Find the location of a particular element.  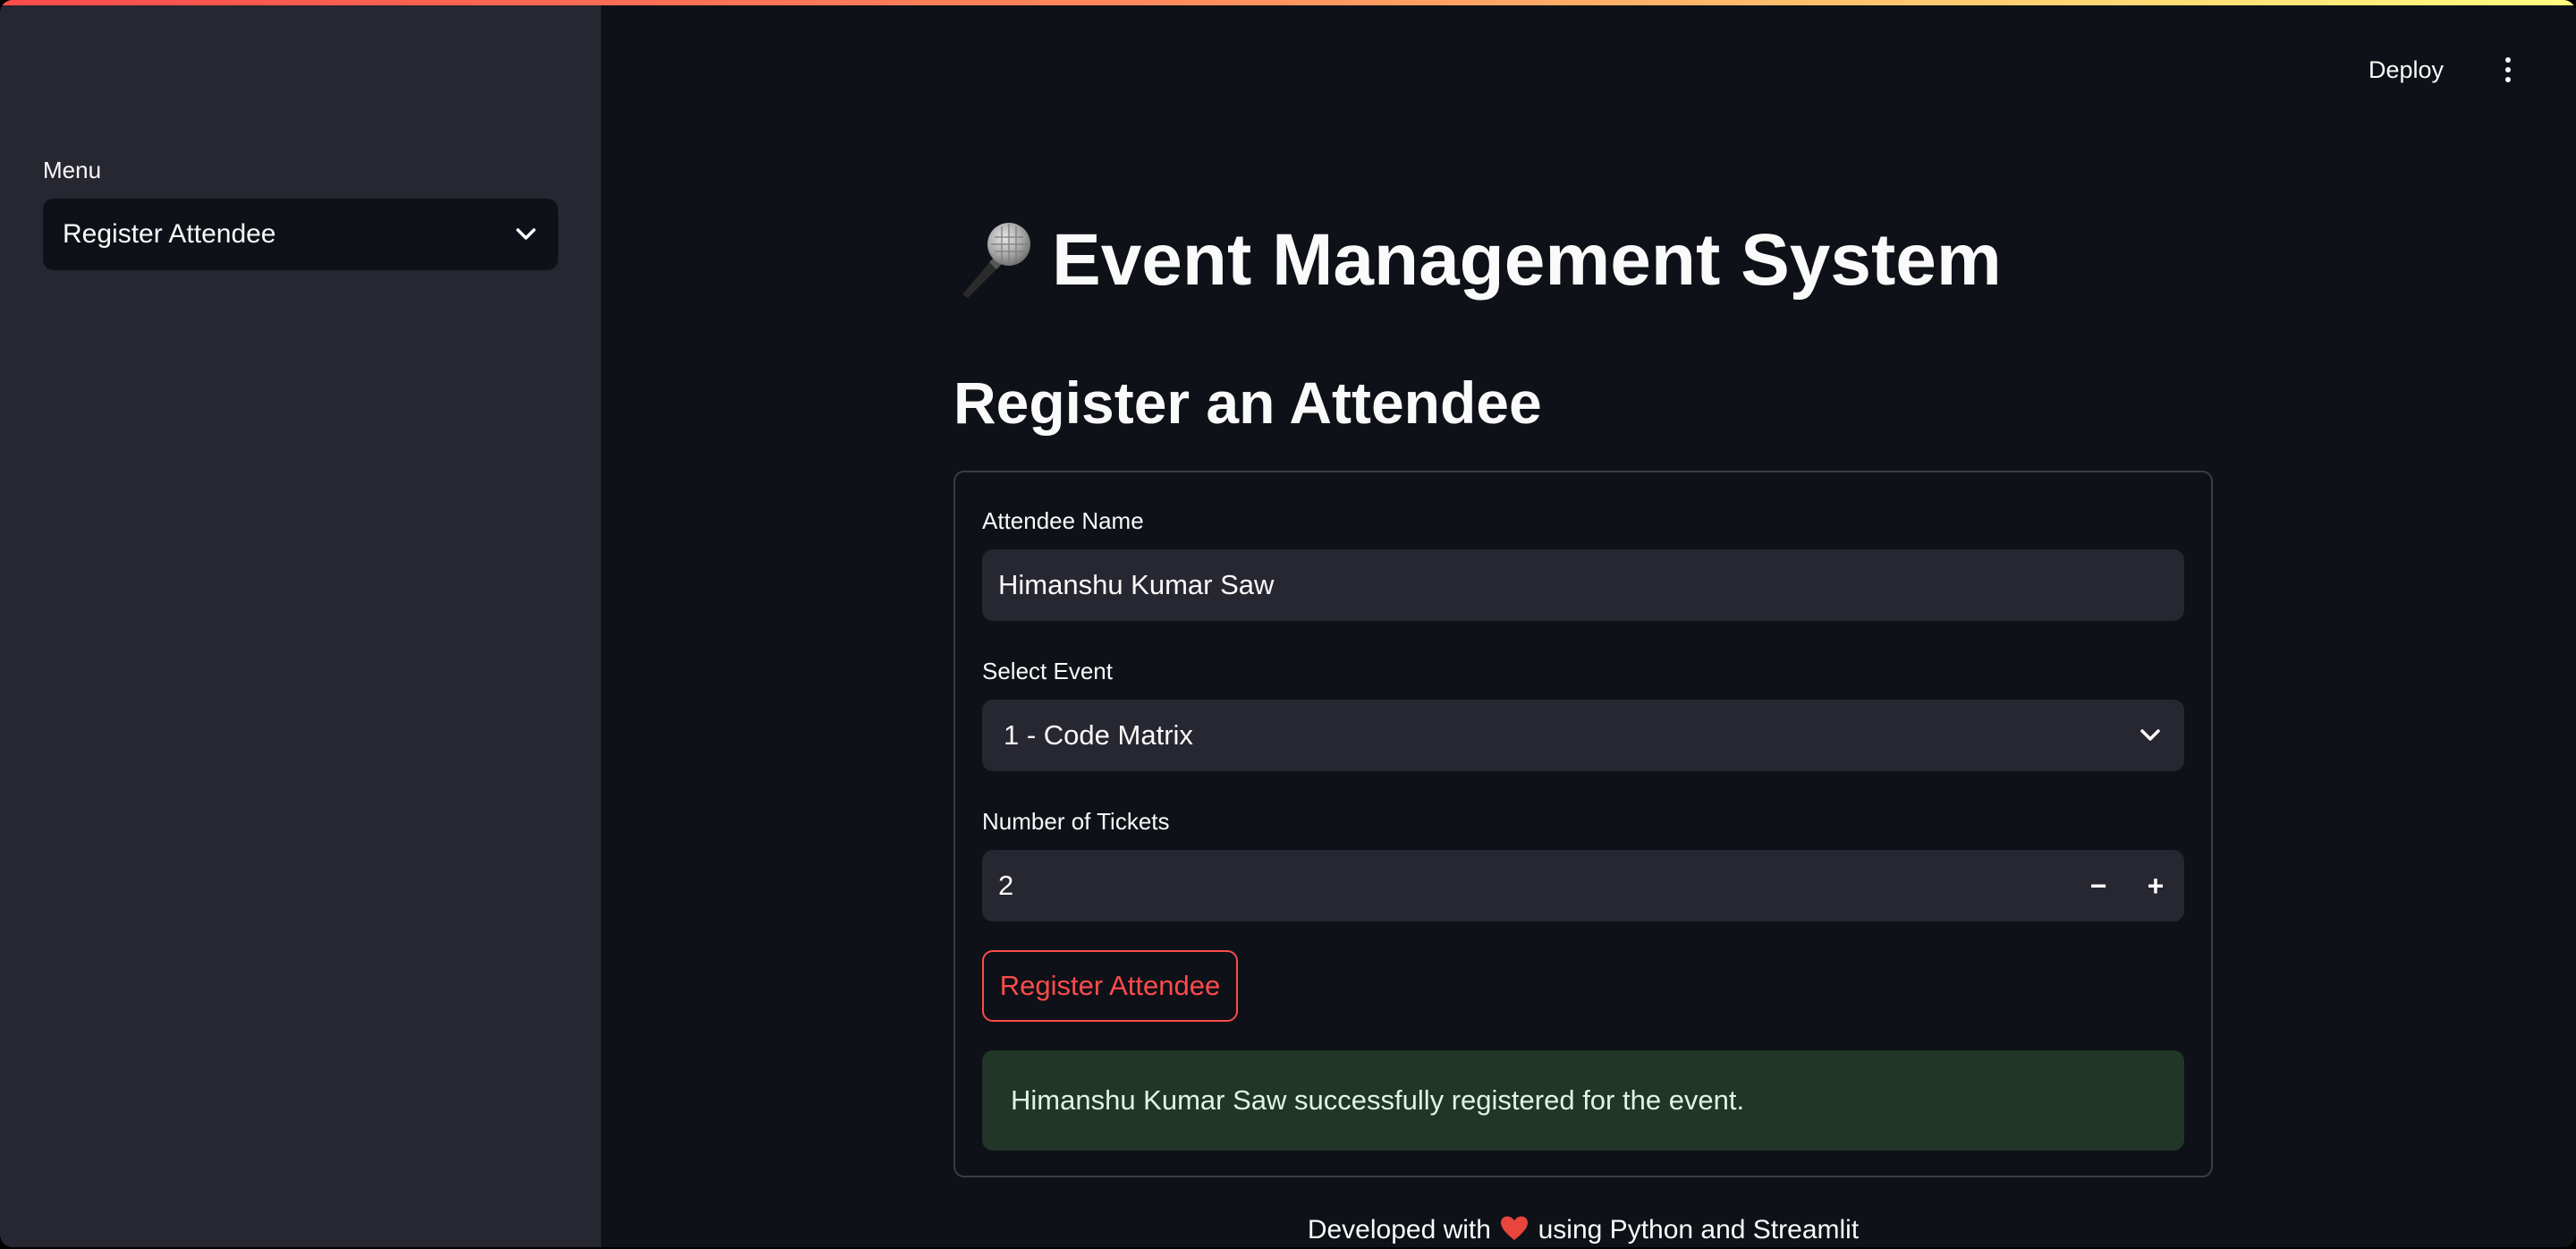

increment-button: + is located at coordinates (2156, 886).